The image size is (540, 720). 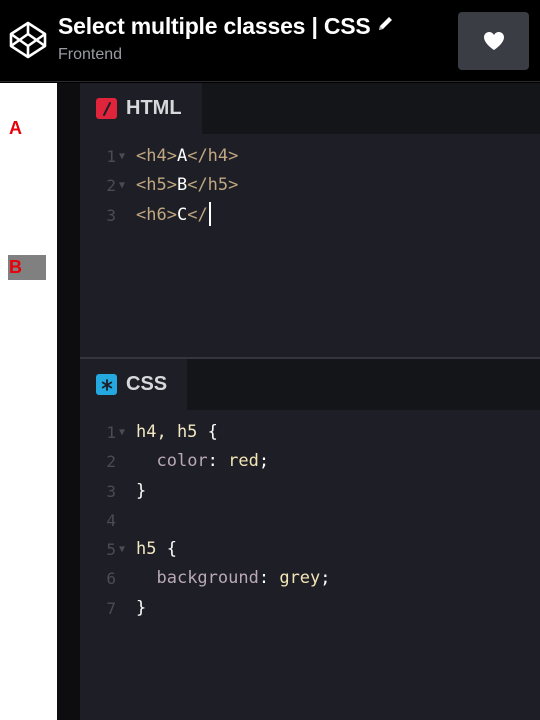 I want to click on code-line: 7 }, so click(x=310, y=608).